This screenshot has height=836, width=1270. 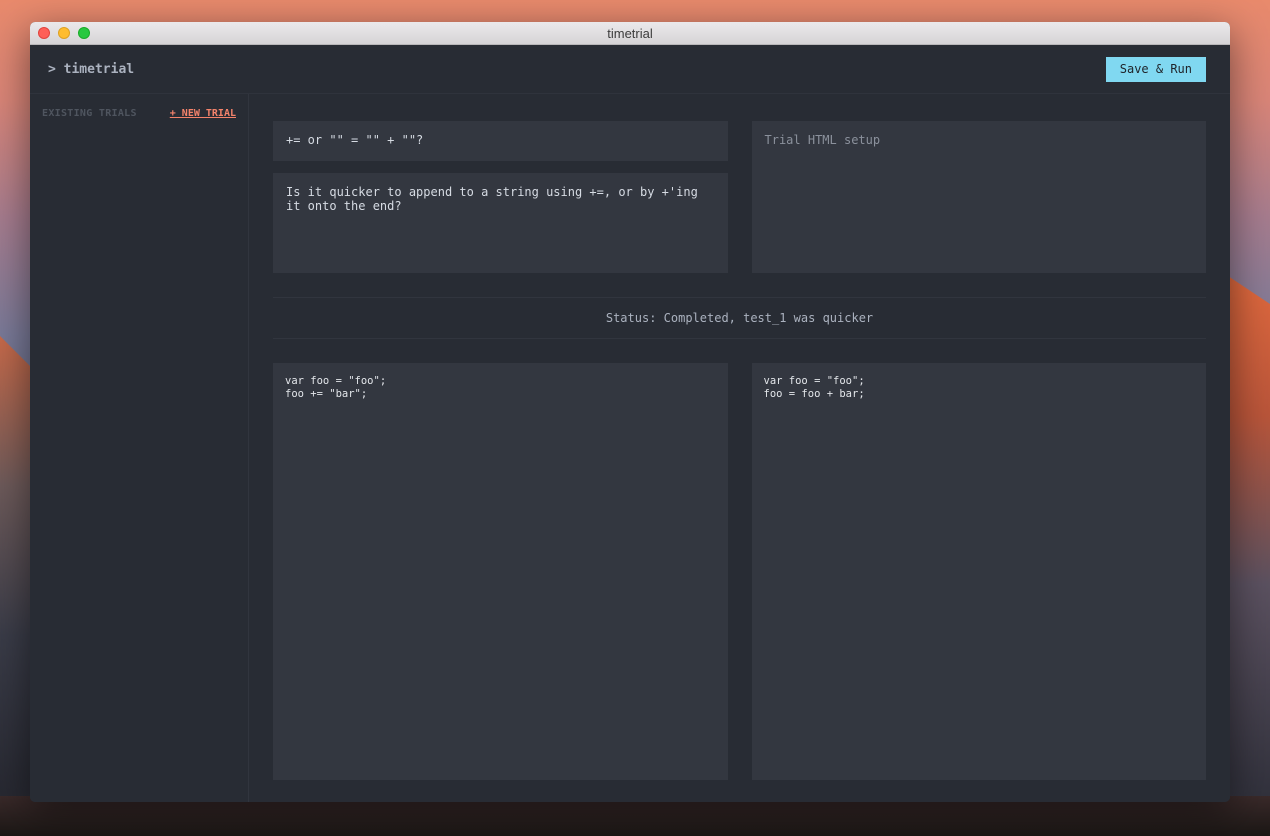 I want to click on minimize-window-button, so click(x=64, y=33).